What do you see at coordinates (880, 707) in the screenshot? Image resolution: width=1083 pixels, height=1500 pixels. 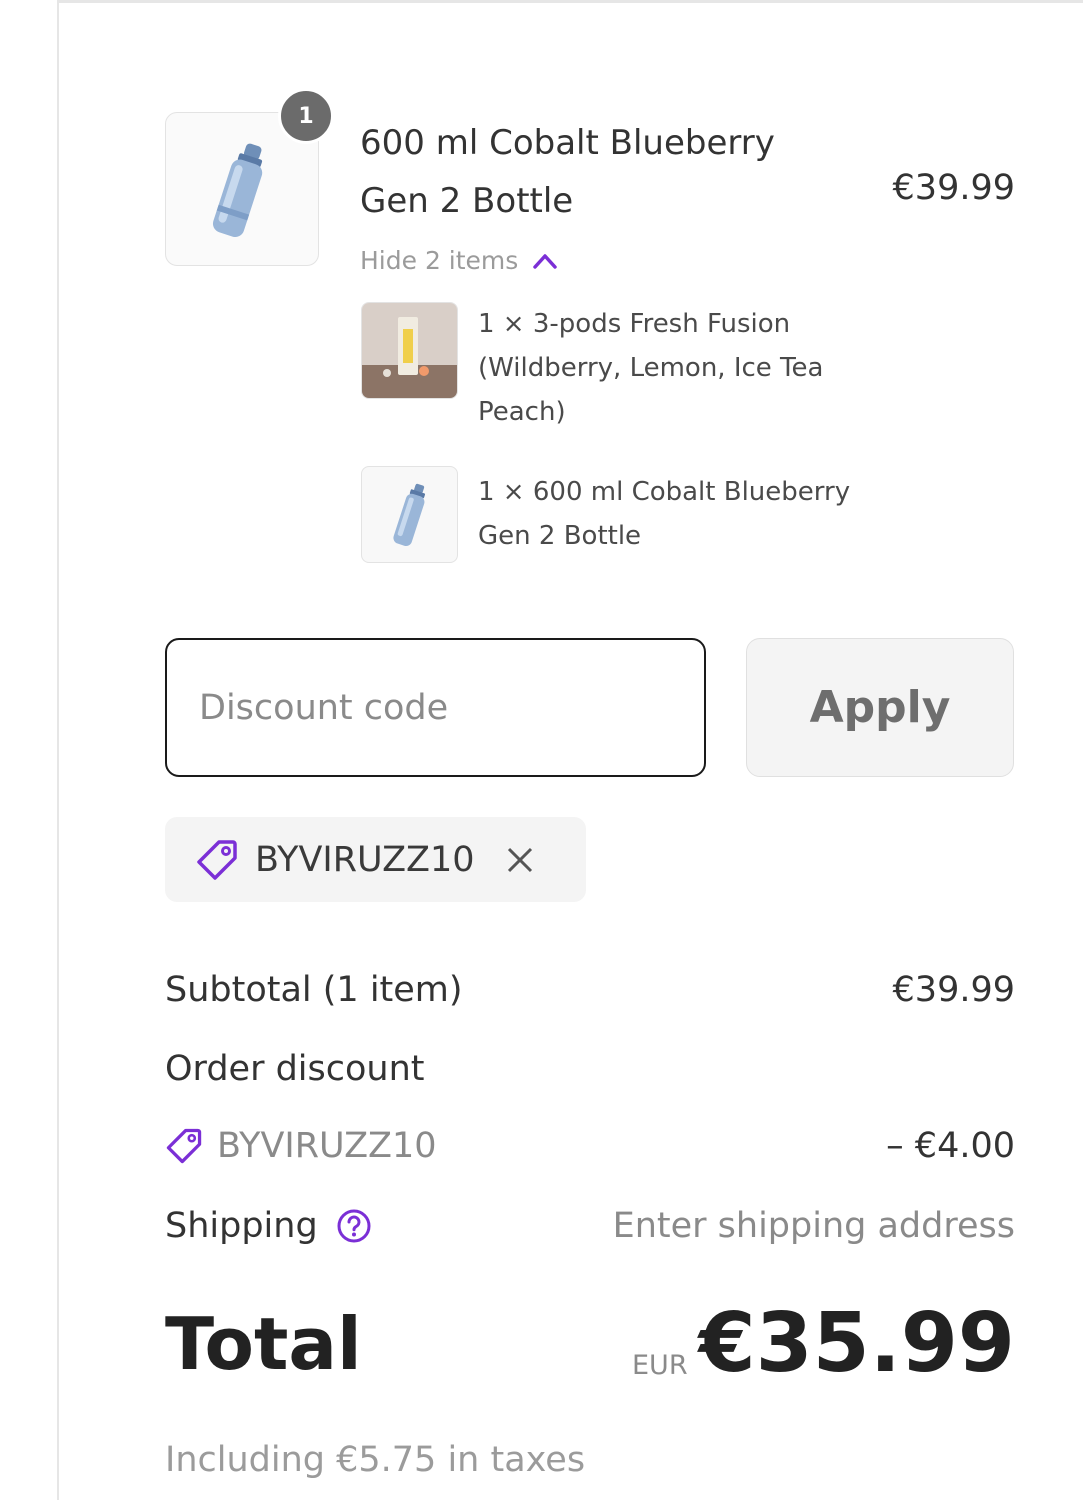 I see `apply-button: Apply` at bounding box center [880, 707].